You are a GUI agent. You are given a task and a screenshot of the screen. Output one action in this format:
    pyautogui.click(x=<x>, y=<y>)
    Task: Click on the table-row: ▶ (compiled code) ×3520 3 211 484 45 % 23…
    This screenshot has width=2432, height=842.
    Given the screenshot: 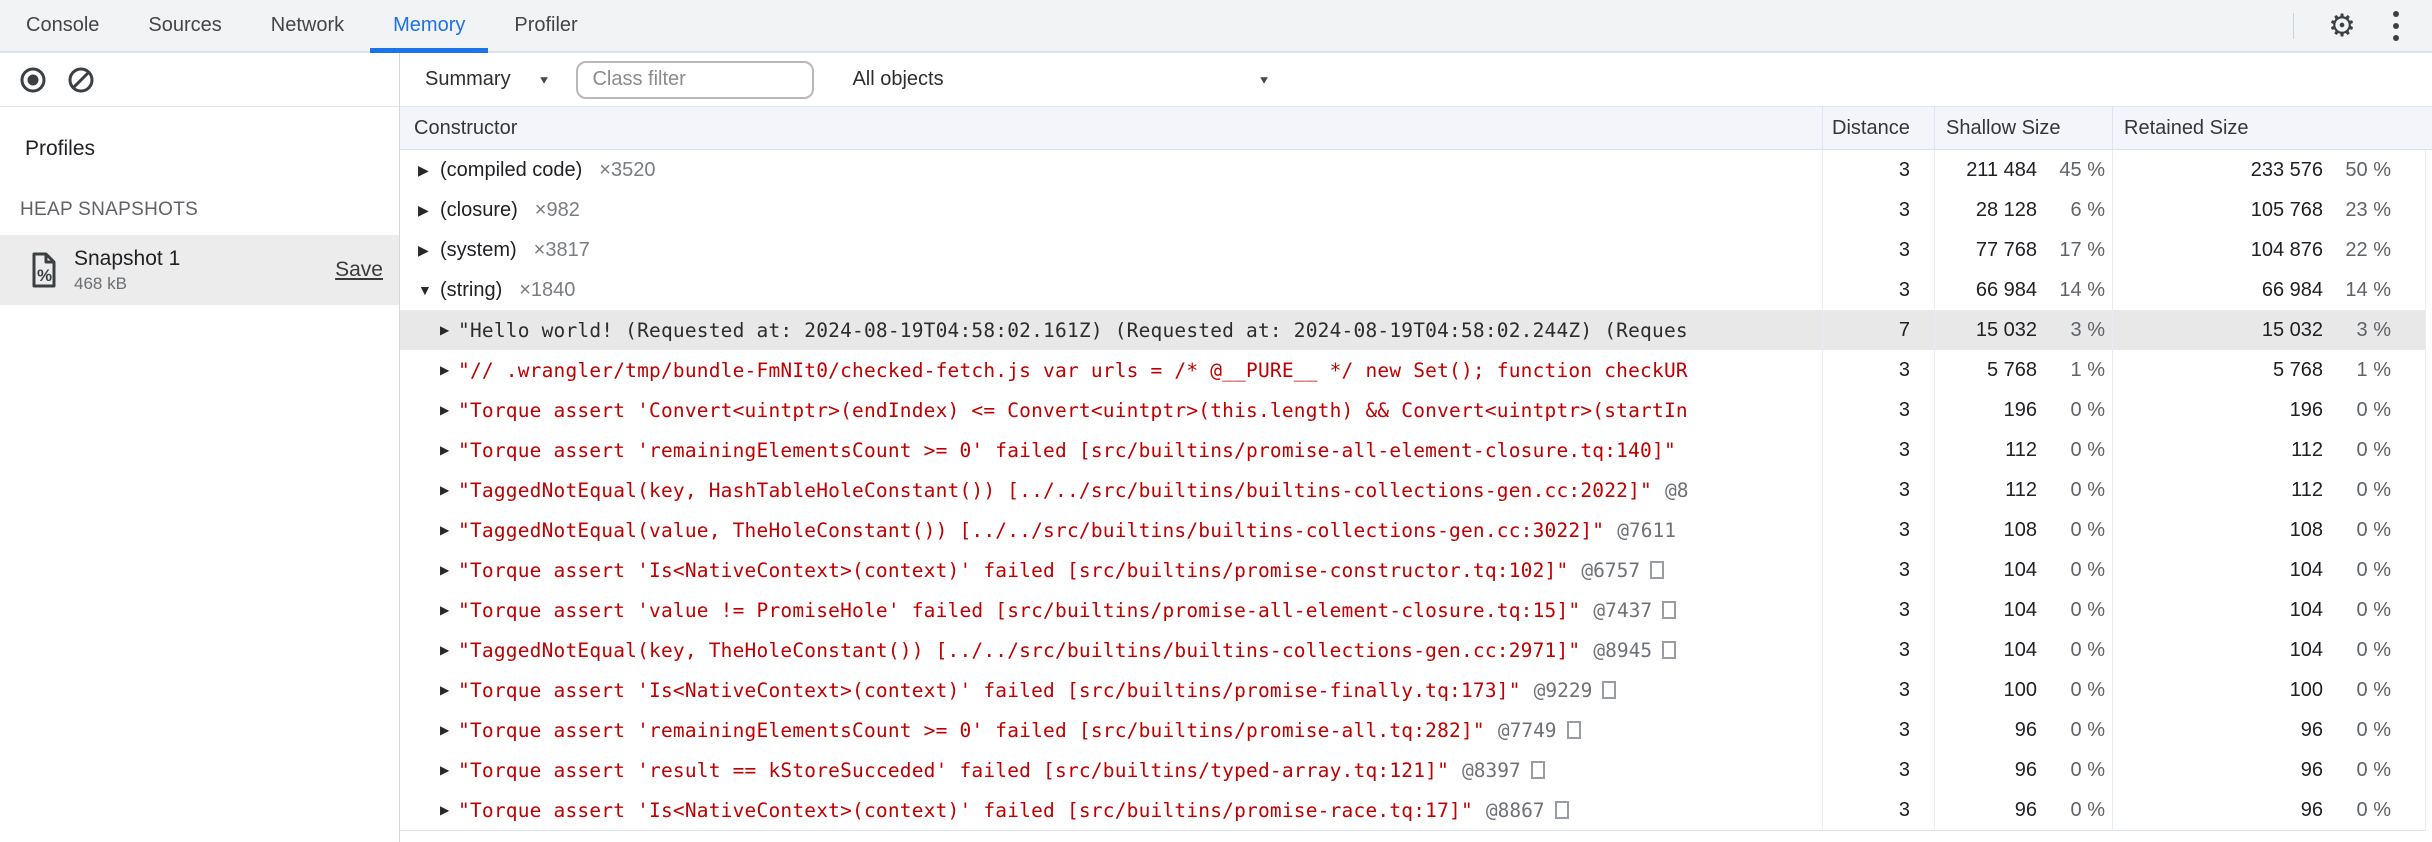 What is the action you would take?
    pyautogui.click(x=1412, y=170)
    